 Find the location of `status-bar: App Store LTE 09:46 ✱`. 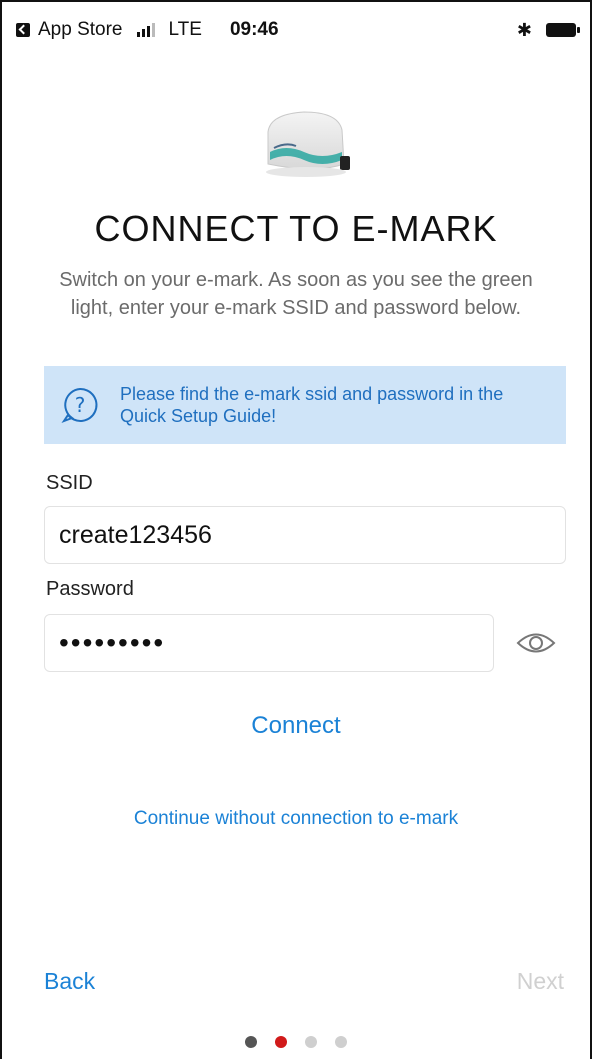

status-bar: App Store LTE 09:46 ✱ is located at coordinates (298, 30).